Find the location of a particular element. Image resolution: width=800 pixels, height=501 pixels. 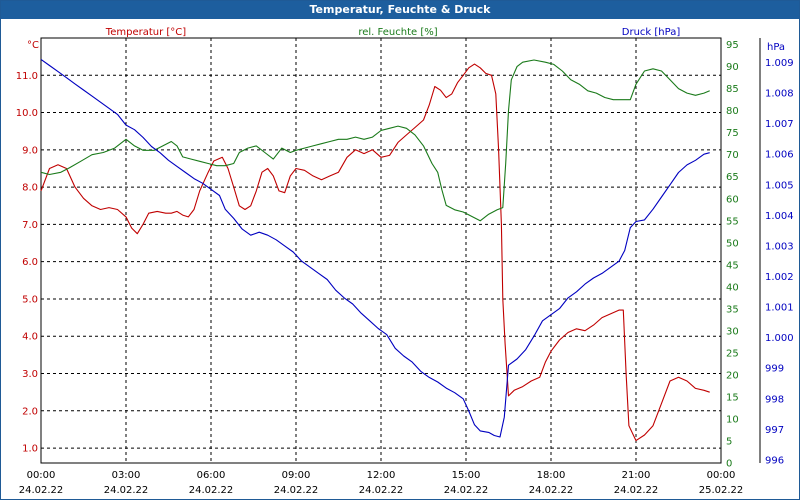

pressure-unit-label: hPa is located at coordinates (776, 47).